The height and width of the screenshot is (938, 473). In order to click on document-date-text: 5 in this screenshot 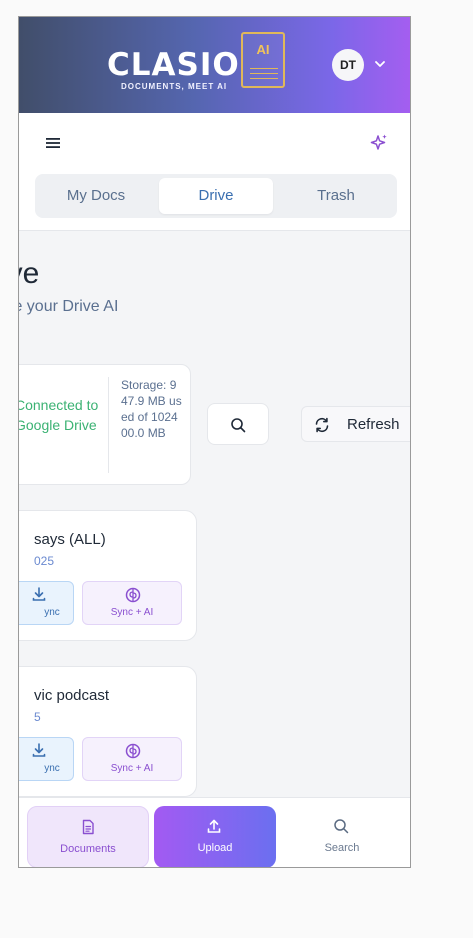, I will do `click(37, 717)`.